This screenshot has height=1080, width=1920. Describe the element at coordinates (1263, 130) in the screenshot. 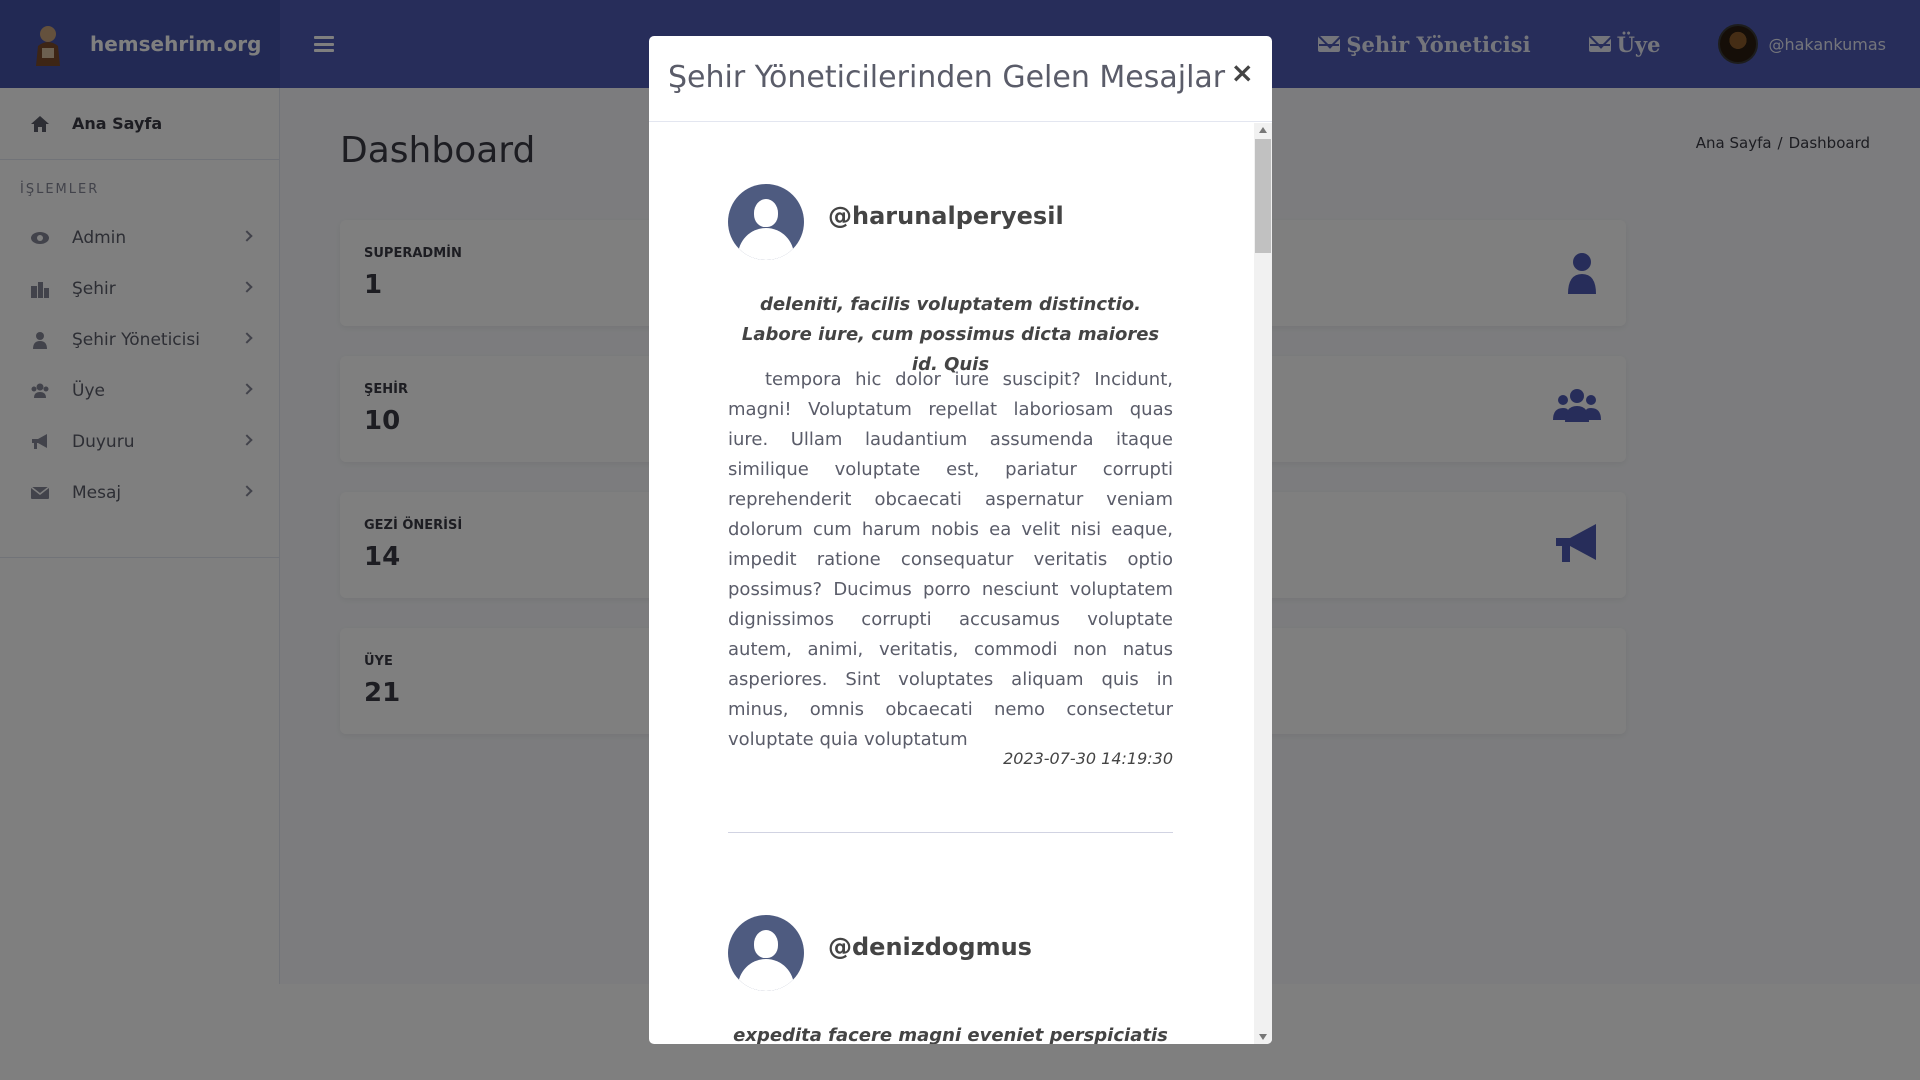

I see `scroll-up-icon` at that location.